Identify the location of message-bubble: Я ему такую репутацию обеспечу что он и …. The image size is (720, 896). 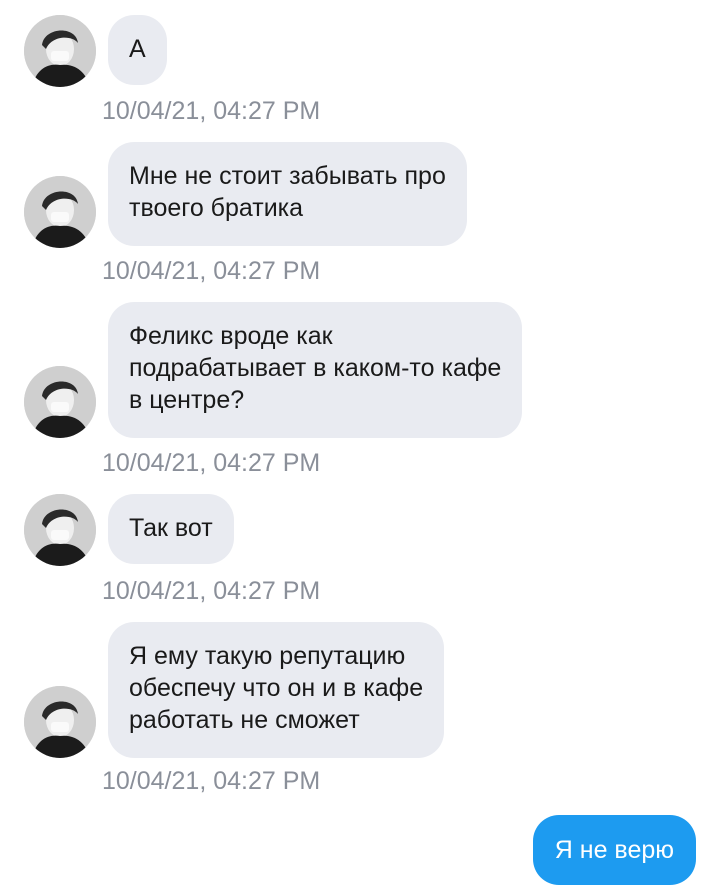
(276, 690).